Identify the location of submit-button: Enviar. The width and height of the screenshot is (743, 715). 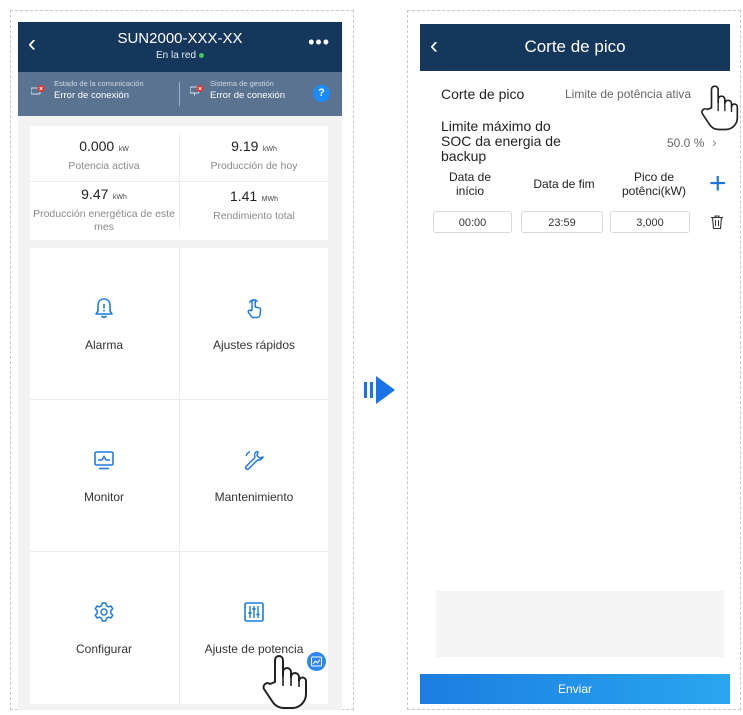
(575, 689).